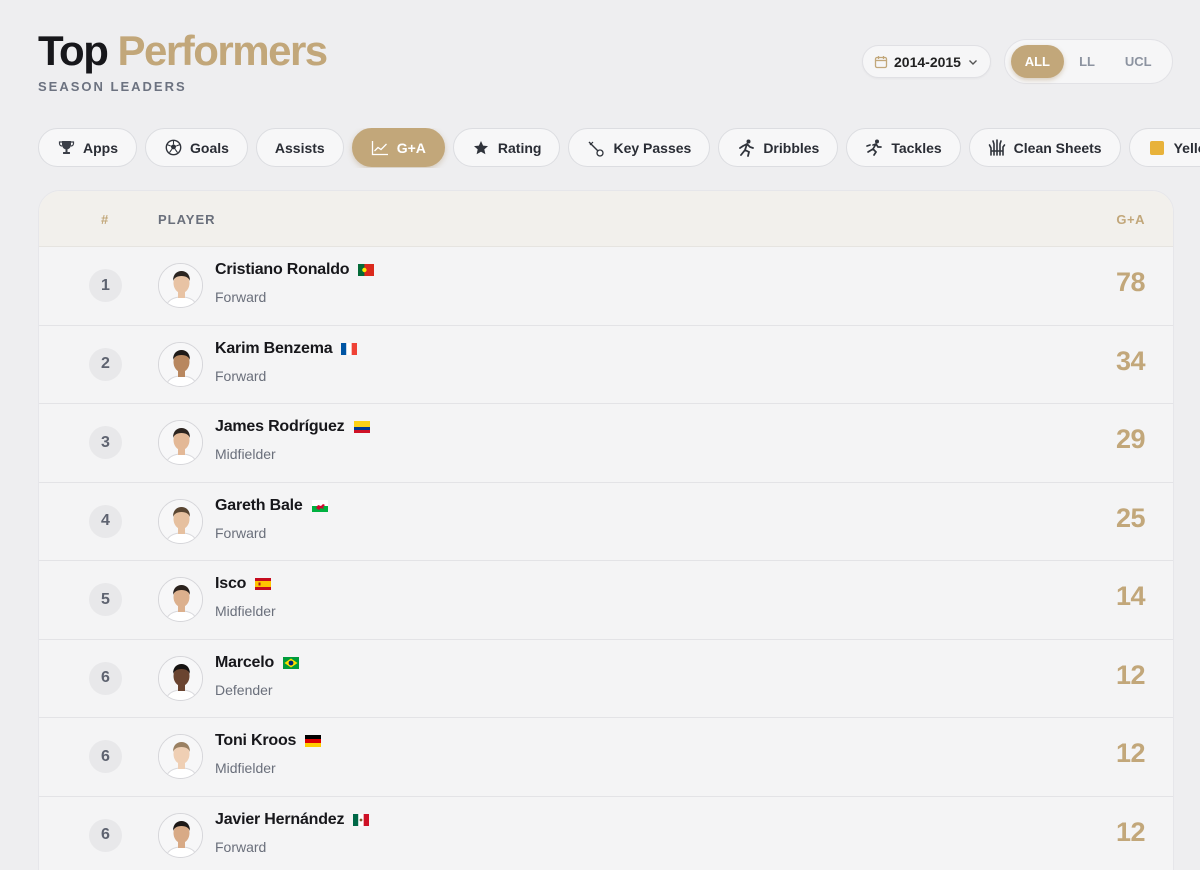 The height and width of the screenshot is (870, 1200). Describe the element at coordinates (1138, 61) in the screenshot. I see `competition-ucl-button: UCL` at that location.